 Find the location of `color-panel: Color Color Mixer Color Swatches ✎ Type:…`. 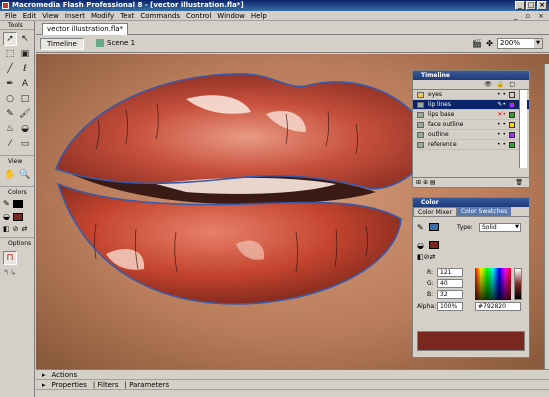

color-panel: Color Color Mixer Color Swatches ✎ Type:… is located at coordinates (471, 277).